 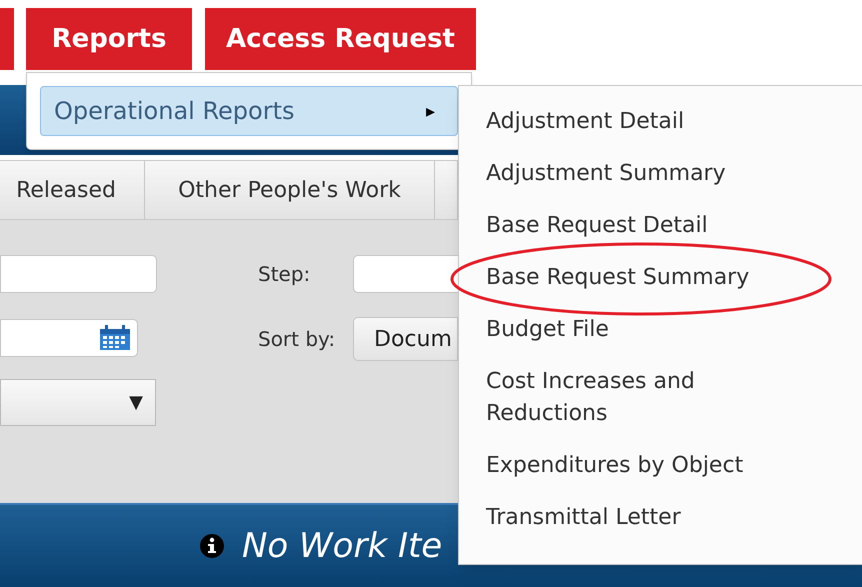 What do you see at coordinates (249, 111) in the screenshot?
I see `menu-item: Operational Reports ▸` at bounding box center [249, 111].